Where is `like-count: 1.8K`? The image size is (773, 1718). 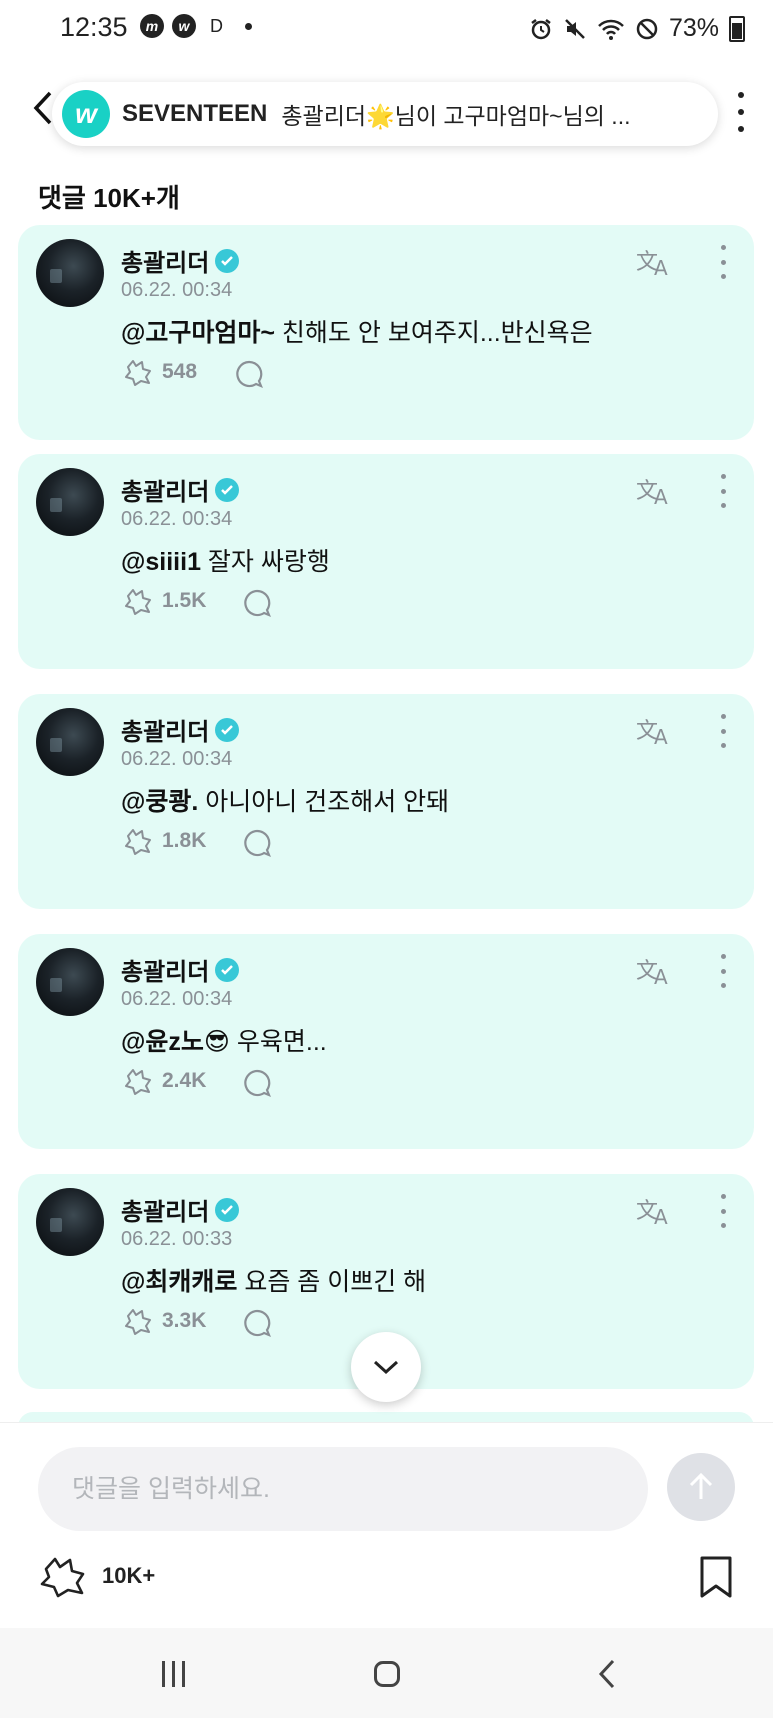
like-count: 1.8K is located at coordinates (184, 840).